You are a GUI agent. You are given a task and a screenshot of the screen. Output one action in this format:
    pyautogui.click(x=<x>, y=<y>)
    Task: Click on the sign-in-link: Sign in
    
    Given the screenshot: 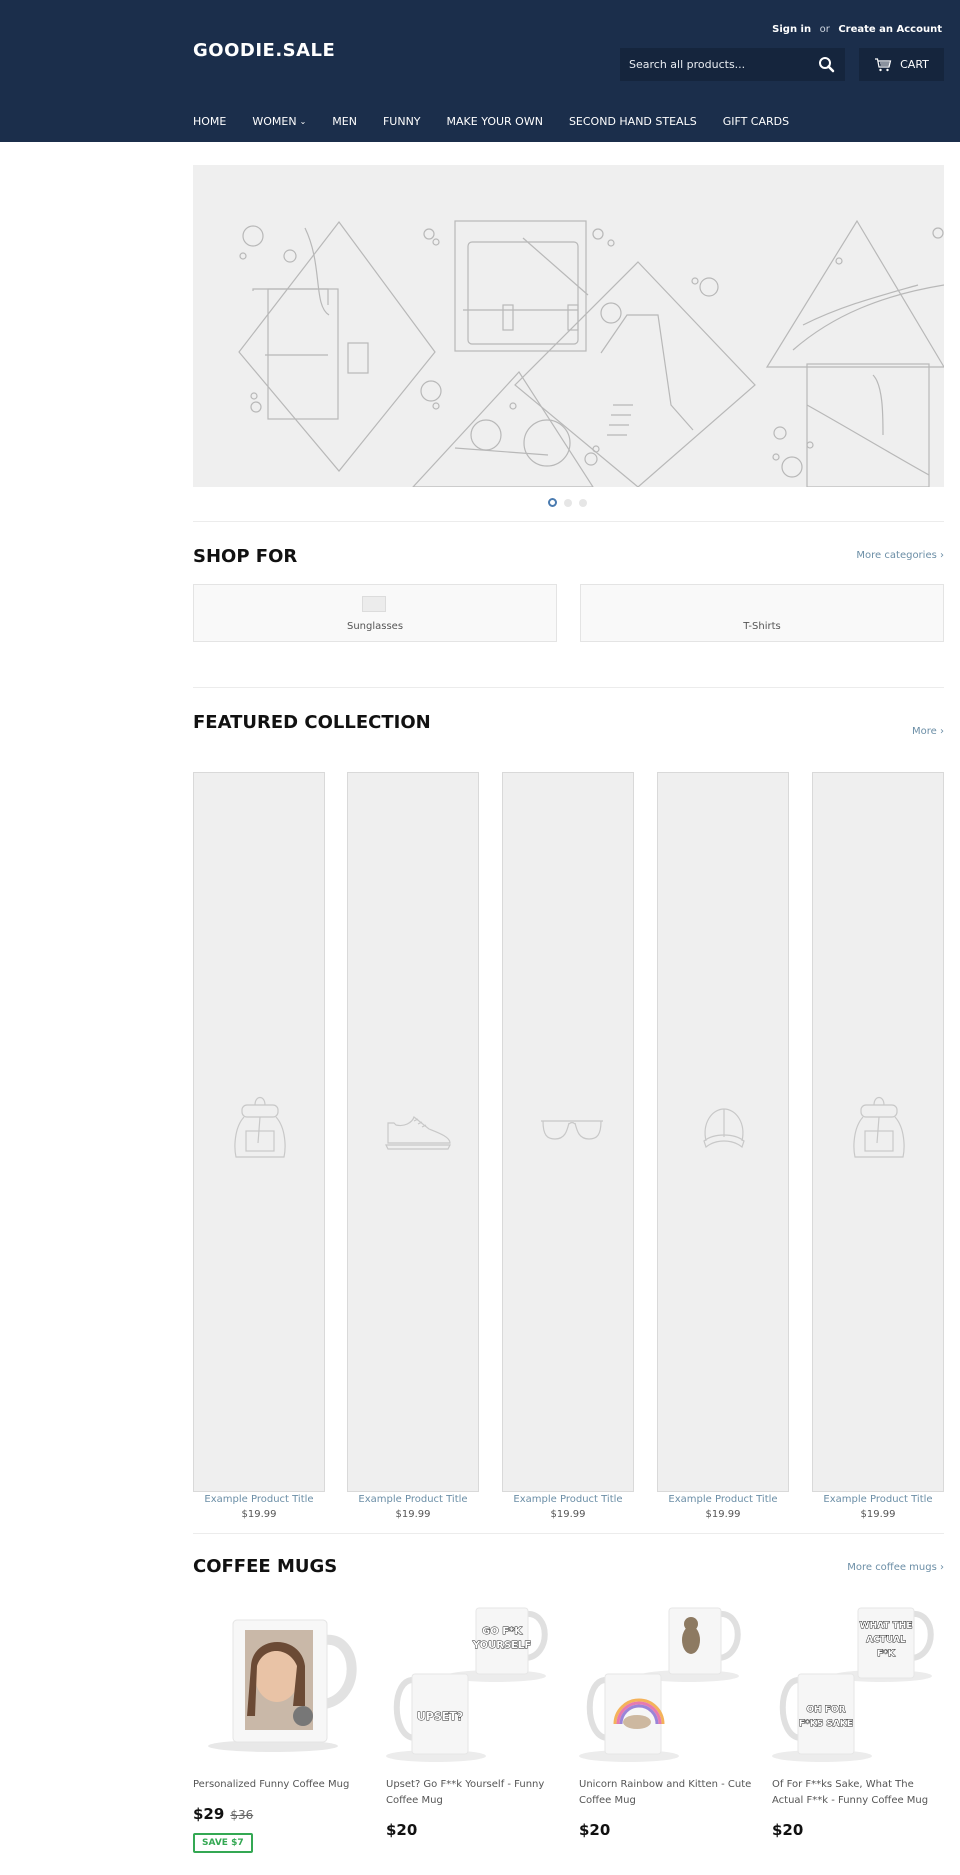 What is the action you would take?
    pyautogui.click(x=791, y=29)
    